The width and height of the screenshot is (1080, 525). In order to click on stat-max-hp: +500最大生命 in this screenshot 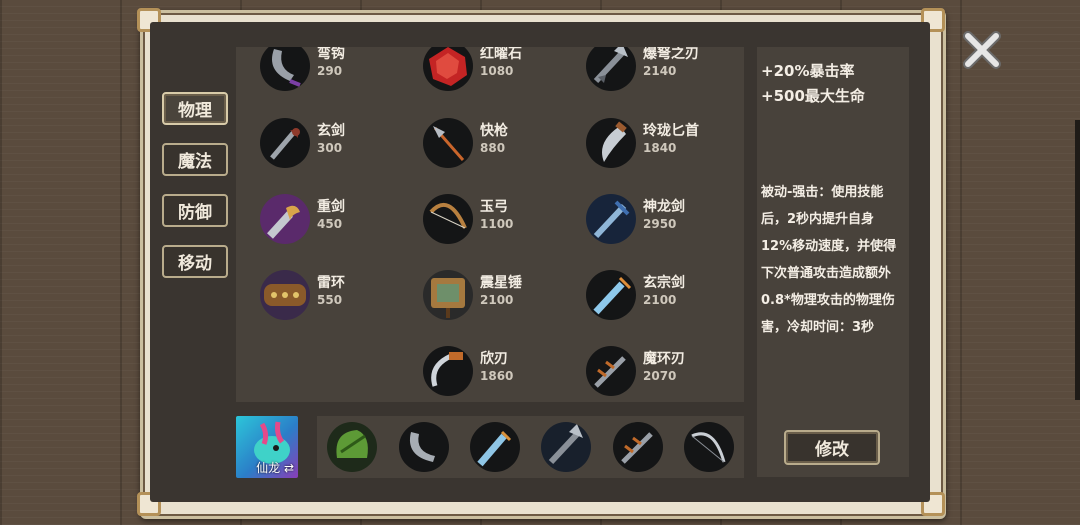, I will do `click(813, 96)`.